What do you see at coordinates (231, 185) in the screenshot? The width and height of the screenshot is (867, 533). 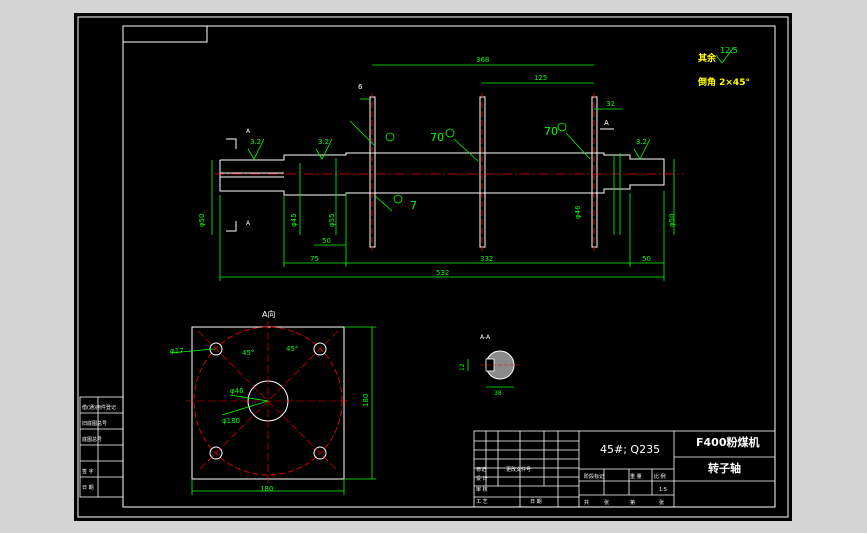 I see `section-cut-marks` at bounding box center [231, 185].